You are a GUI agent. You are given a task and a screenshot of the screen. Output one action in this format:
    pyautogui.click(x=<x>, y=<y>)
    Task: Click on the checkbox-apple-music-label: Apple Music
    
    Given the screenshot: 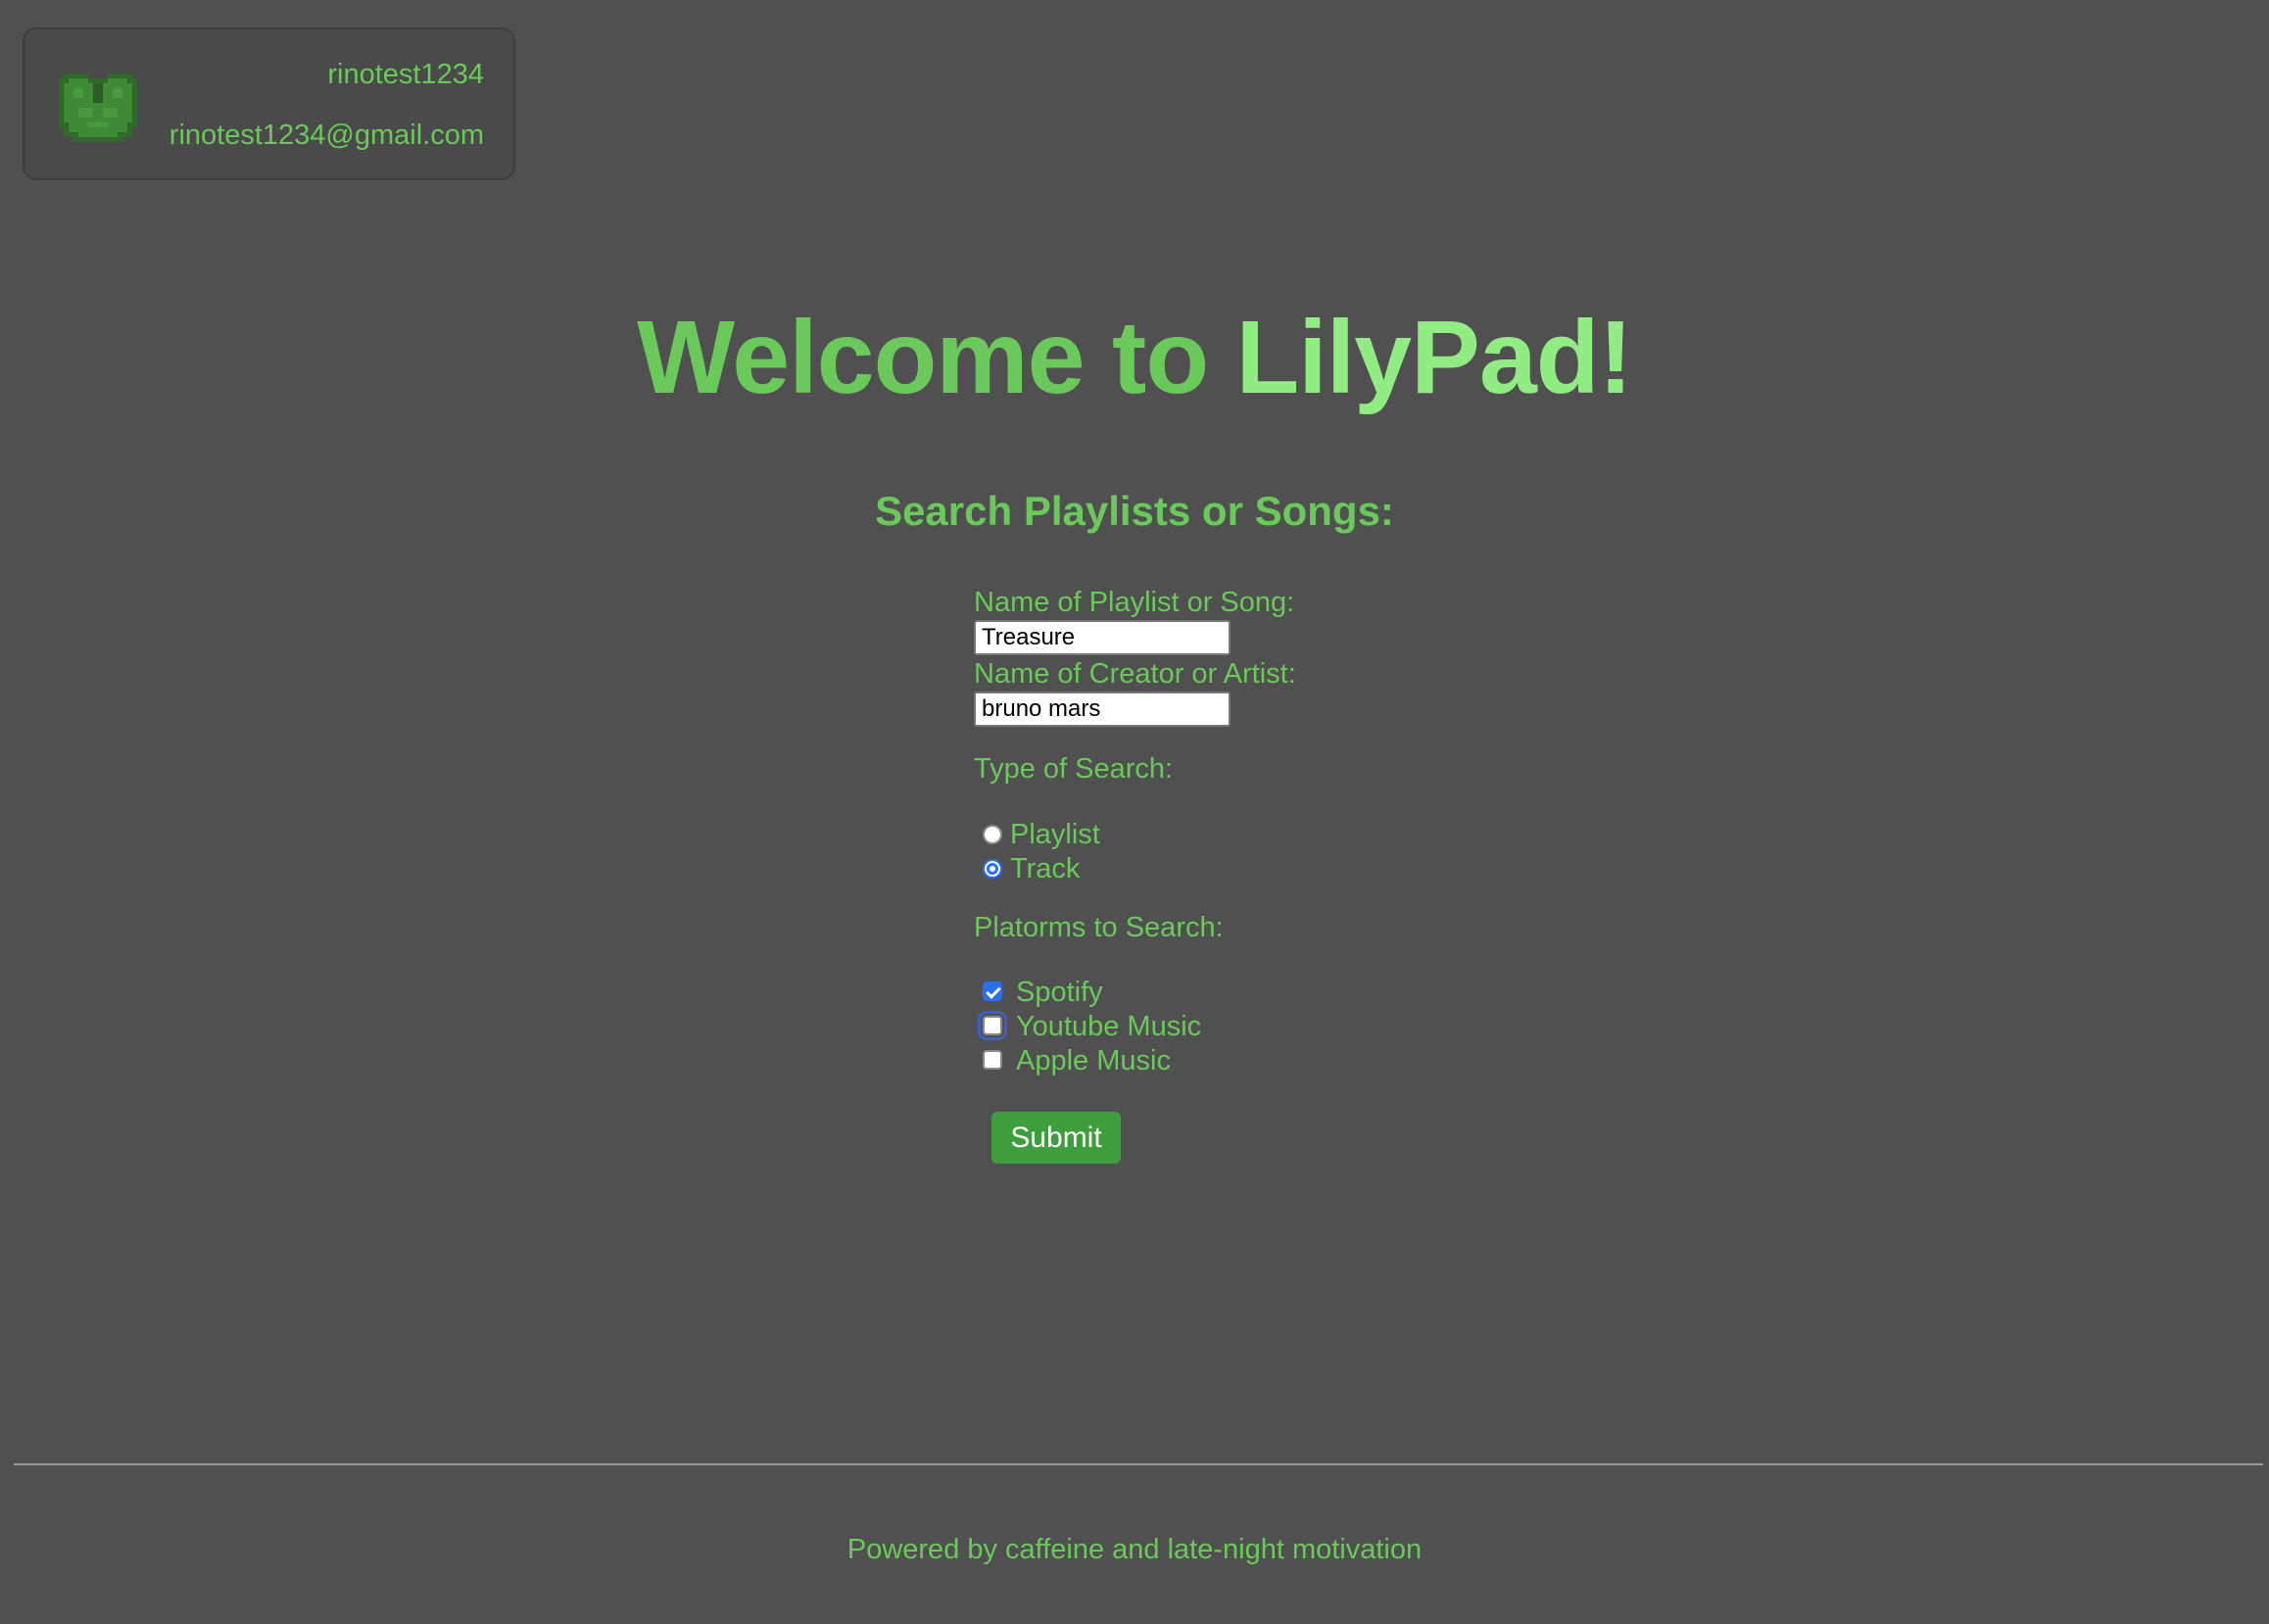 What is the action you would take?
    pyautogui.click(x=1093, y=1060)
    